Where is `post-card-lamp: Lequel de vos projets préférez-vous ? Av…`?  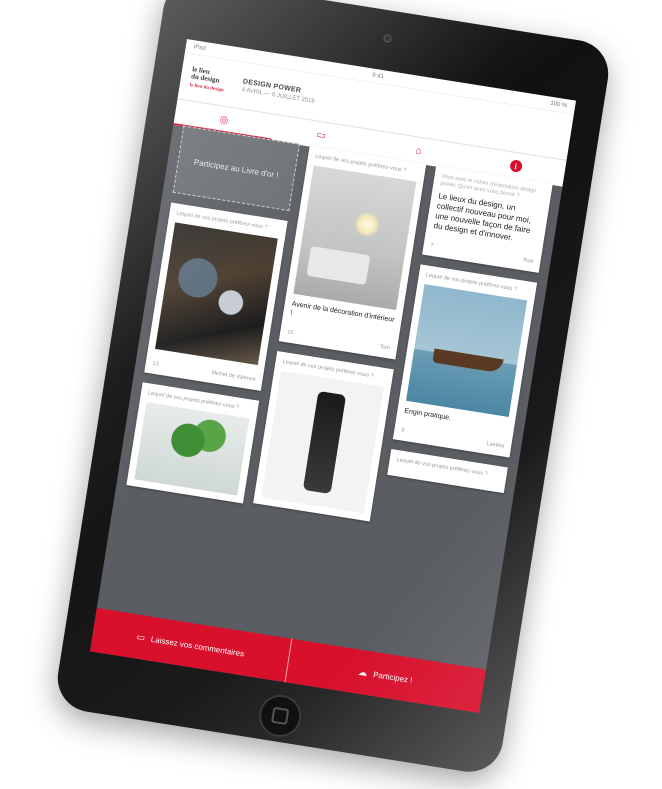 post-card-lamp: Lequel de vos projets préférez-vous ? Av… is located at coordinates (352, 252).